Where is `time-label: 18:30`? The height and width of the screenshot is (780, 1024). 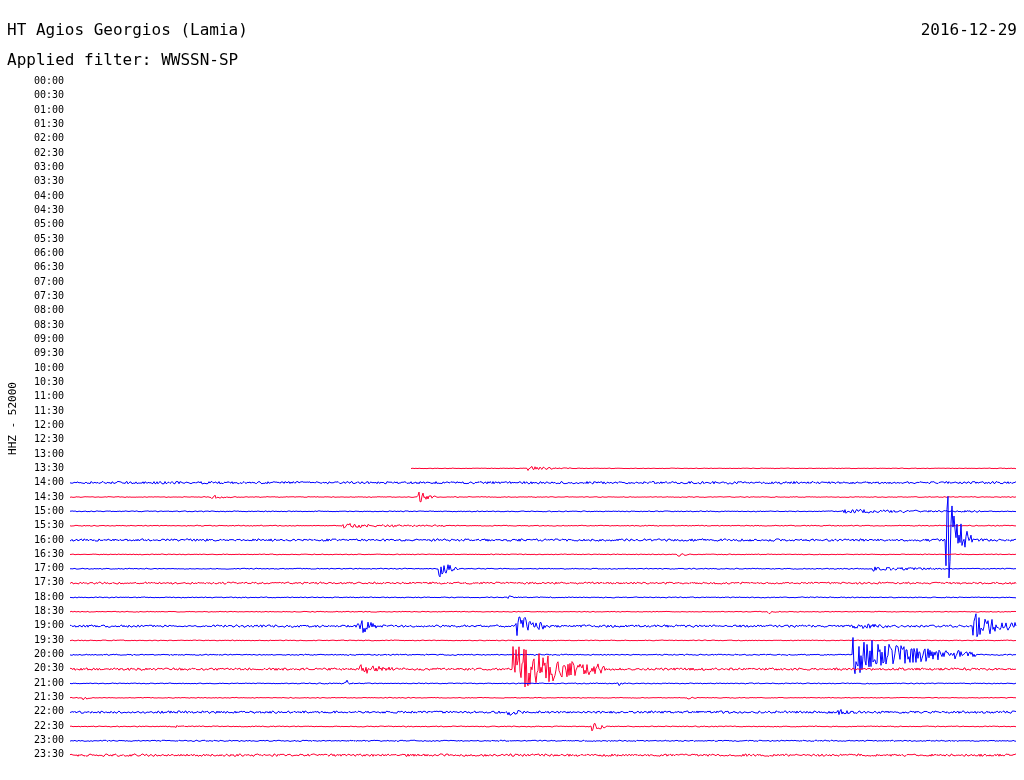
time-label: 18:30 is located at coordinates (48, 611).